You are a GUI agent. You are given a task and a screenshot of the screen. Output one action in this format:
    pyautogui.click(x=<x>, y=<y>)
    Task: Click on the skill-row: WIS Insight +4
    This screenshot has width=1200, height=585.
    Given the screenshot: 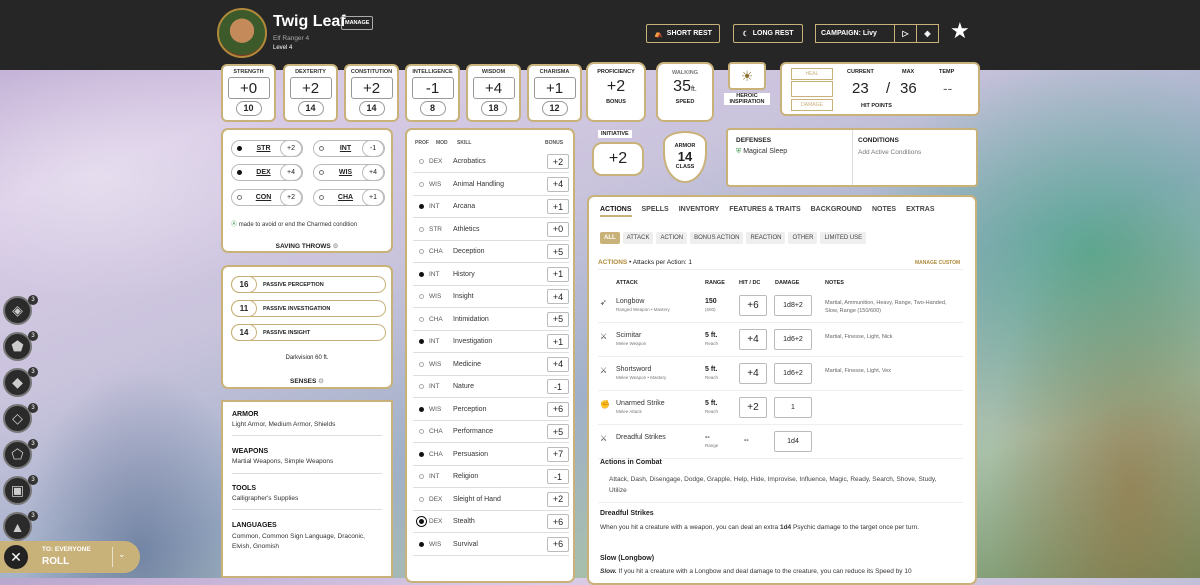 What is the action you would take?
    pyautogui.click(x=491, y=297)
    